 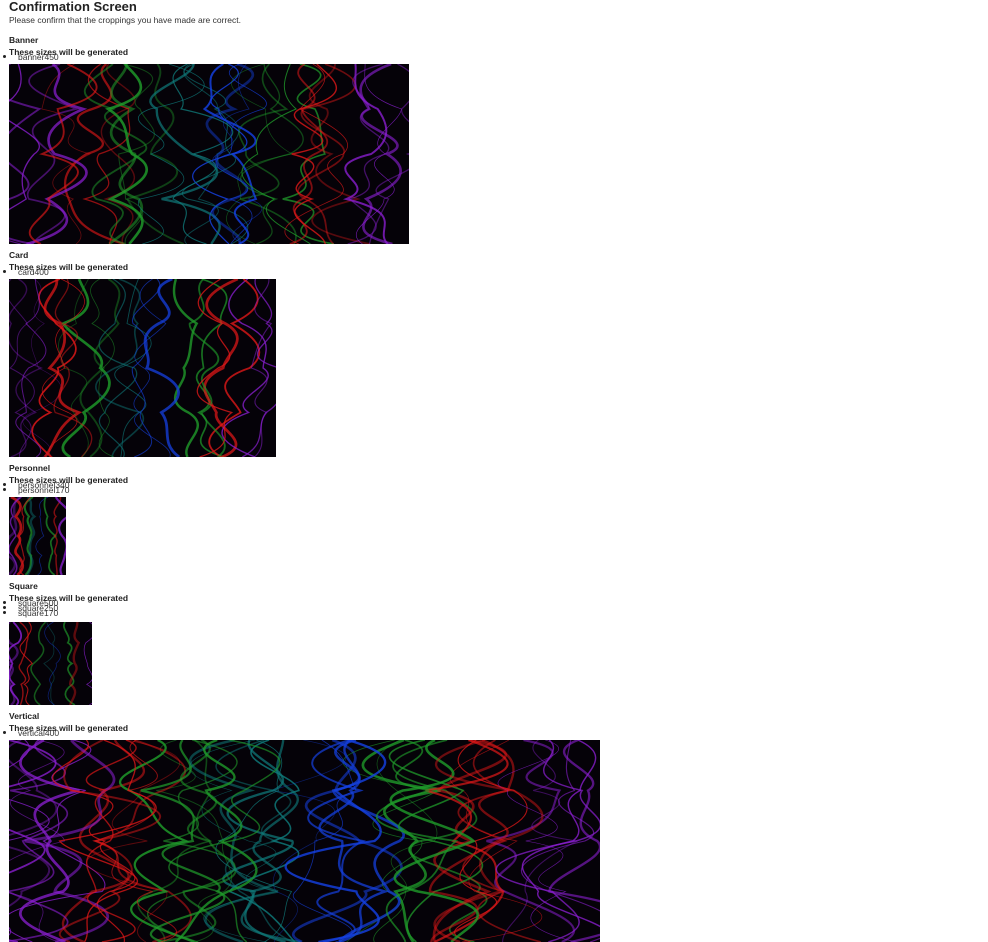 I want to click on size-list-banner: banner450, so click(x=31, y=57).